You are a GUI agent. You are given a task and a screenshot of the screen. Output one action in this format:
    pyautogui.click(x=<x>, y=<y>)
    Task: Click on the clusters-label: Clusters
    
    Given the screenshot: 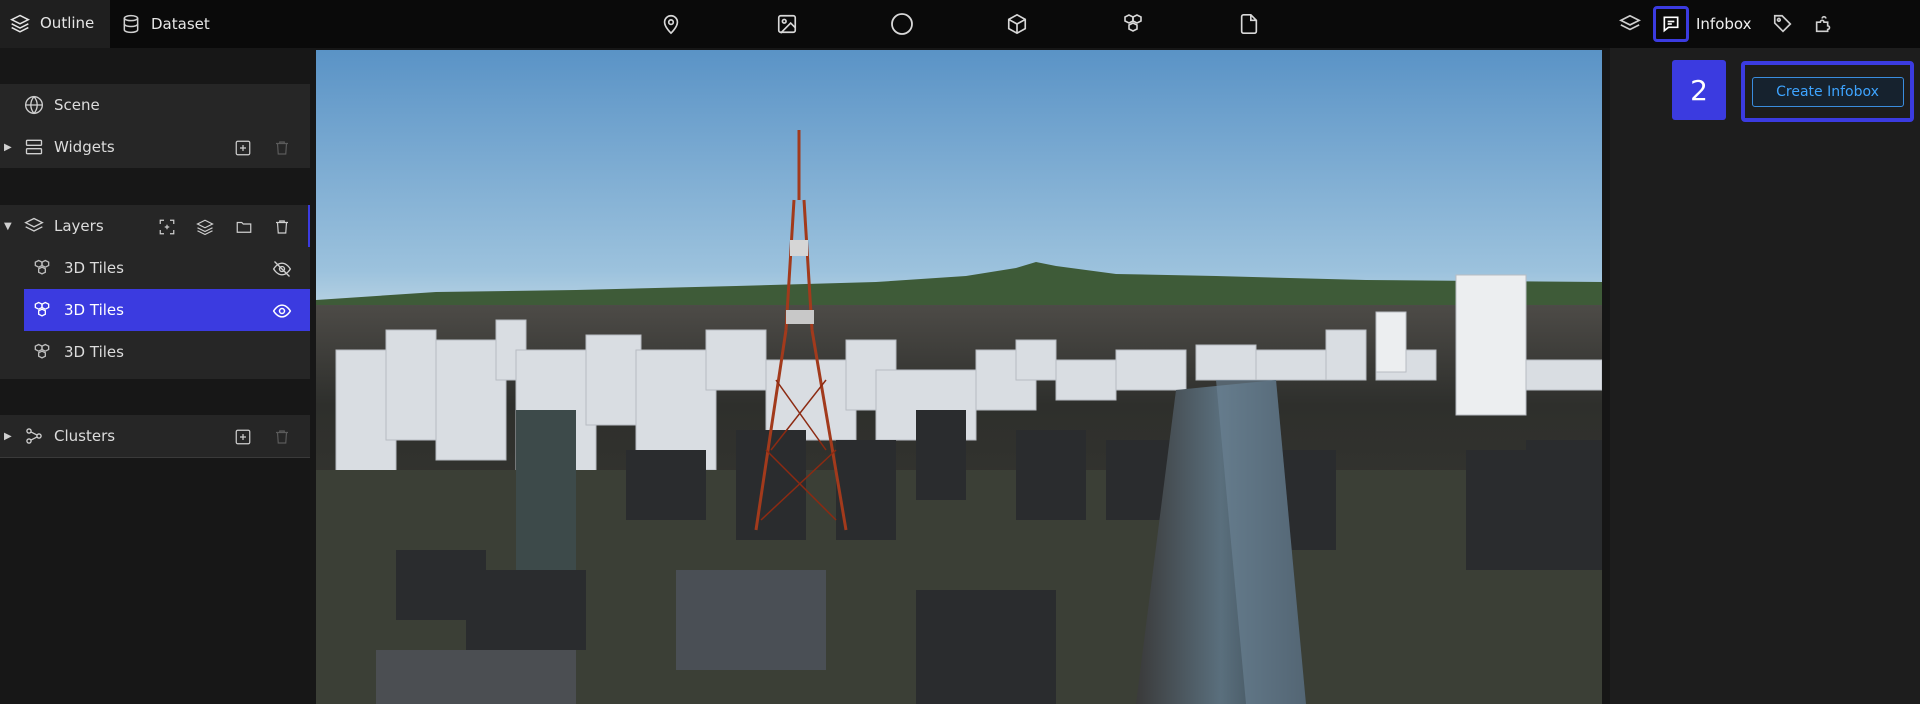 What is the action you would take?
    pyautogui.click(x=85, y=436)
    